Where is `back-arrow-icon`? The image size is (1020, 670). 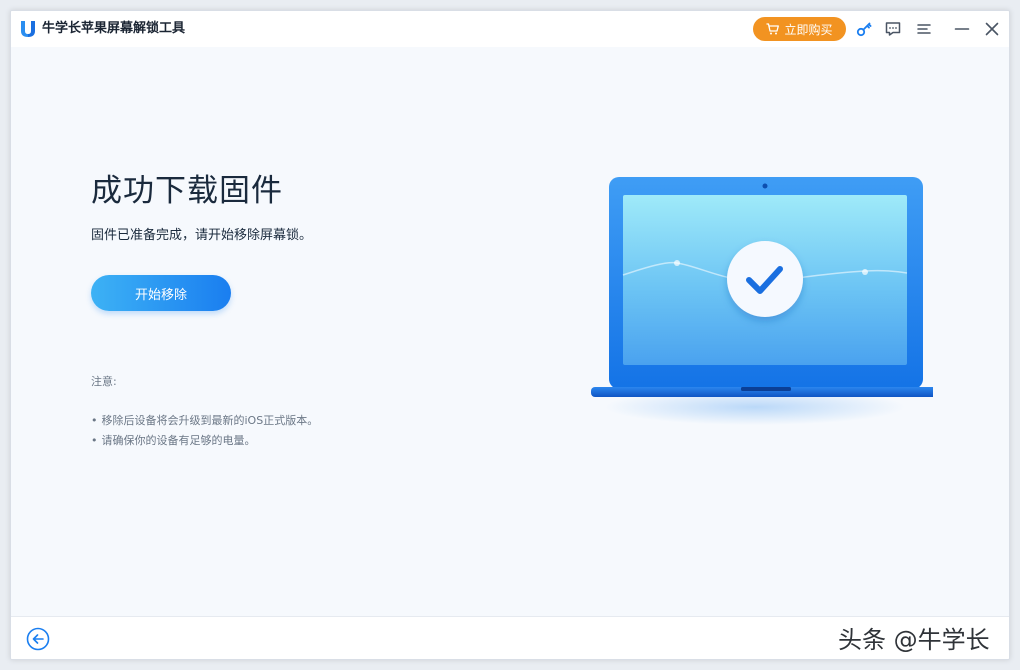 back-arrow-icon is located at coordinates (38, 639).